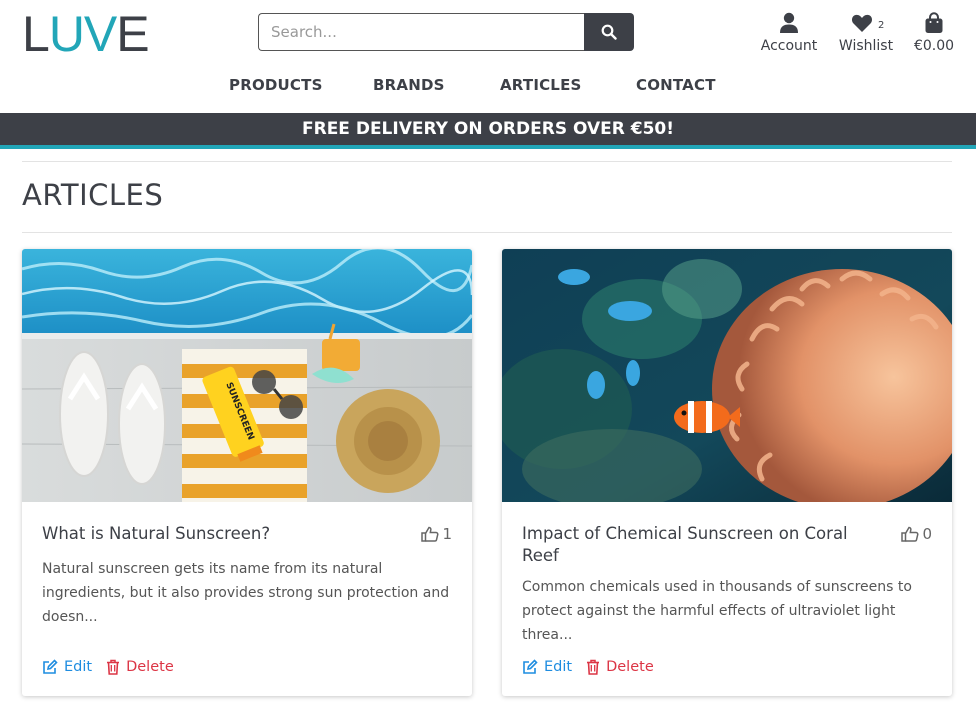 The image size is (976, 717). What do you see at coordinates (93, 195) in the screenshot?
I see `page-title: ARTICLES` at bounding box center [93, 195].